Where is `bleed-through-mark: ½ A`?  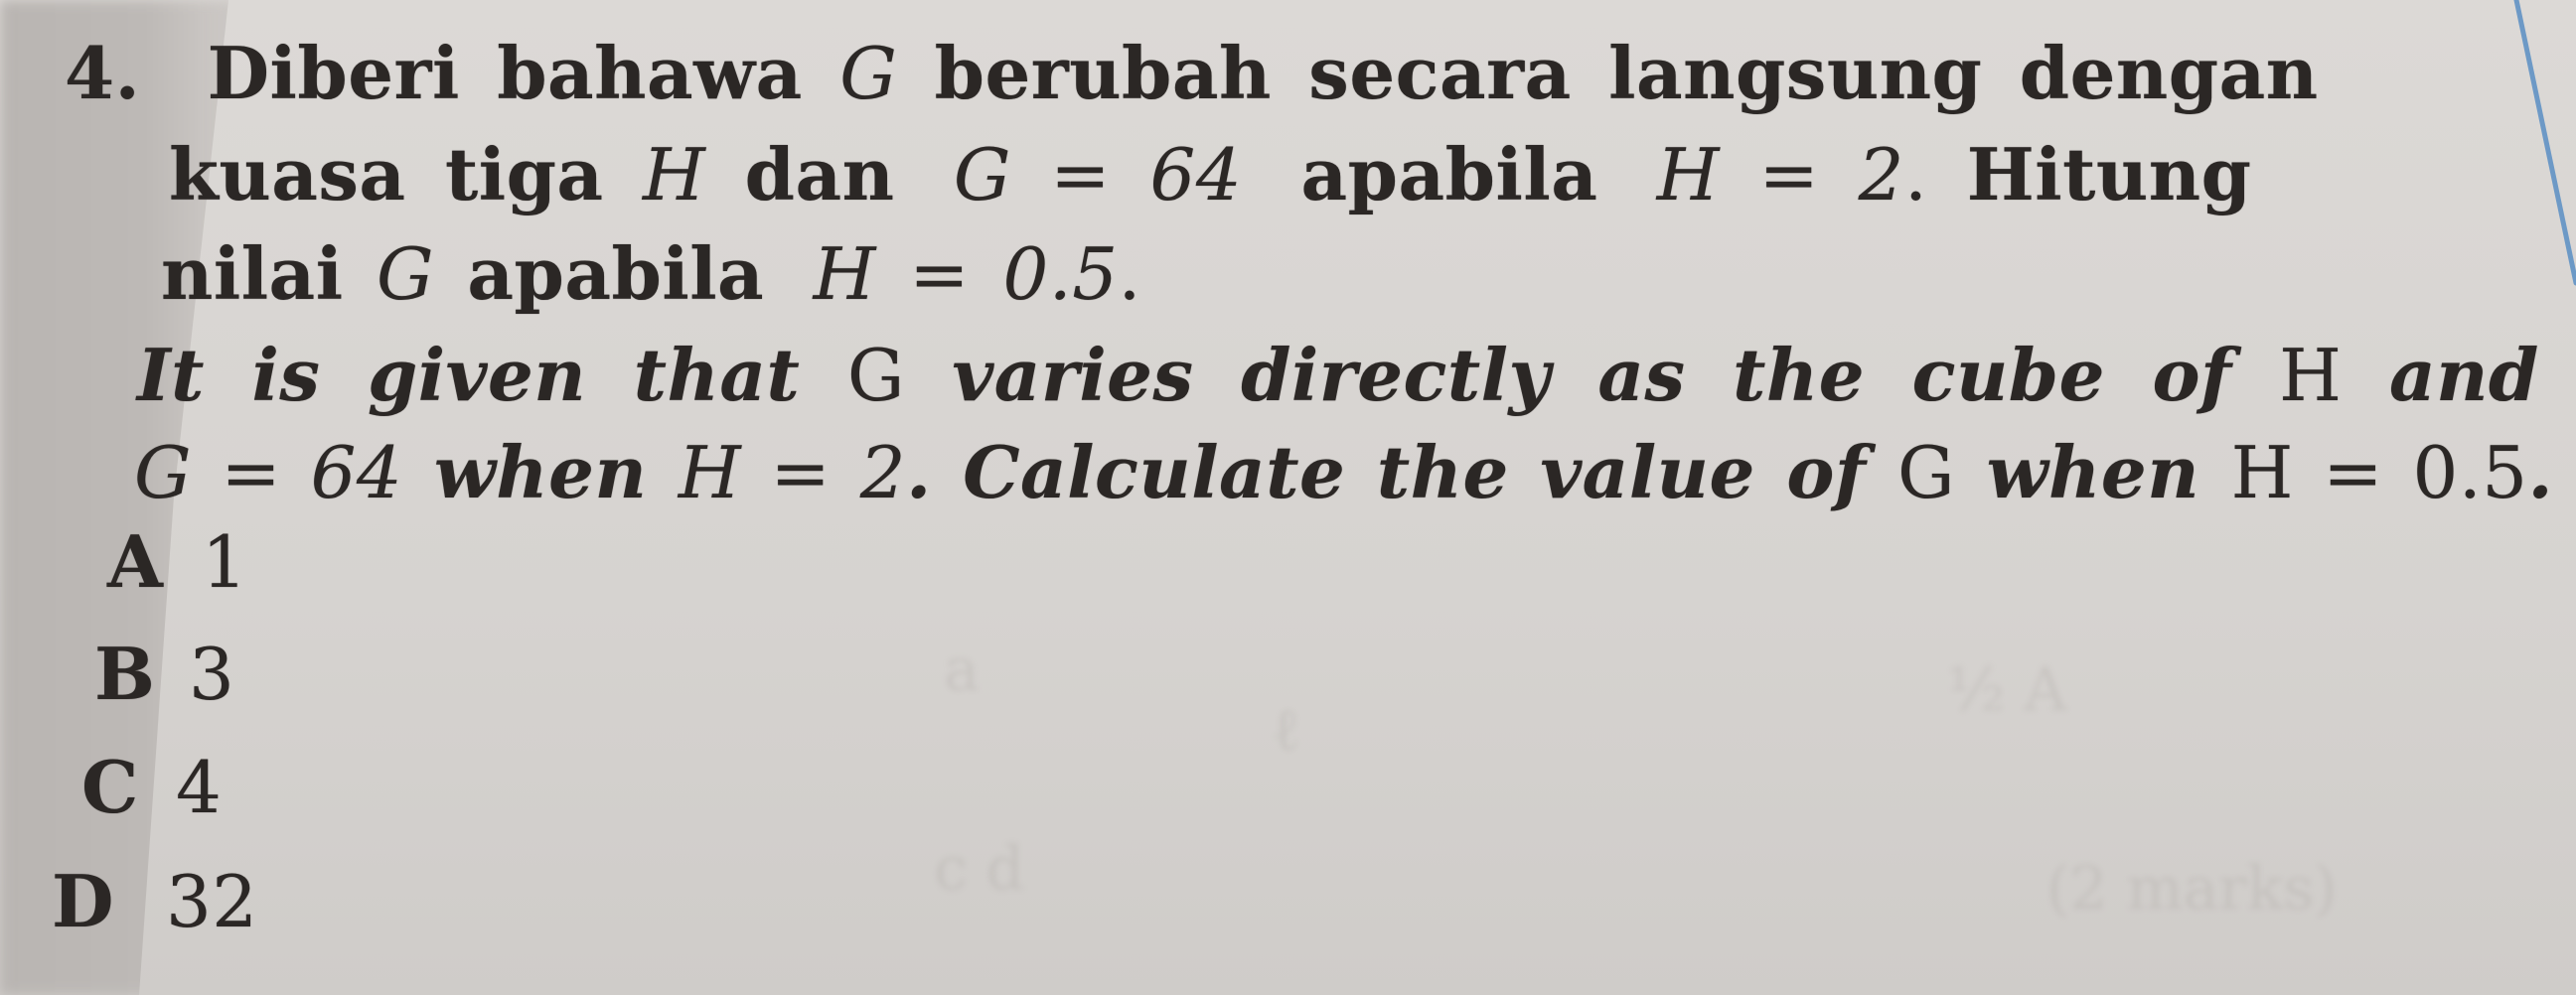 bleed-through-mark: ½ A is located at coordinates (2007, 690).